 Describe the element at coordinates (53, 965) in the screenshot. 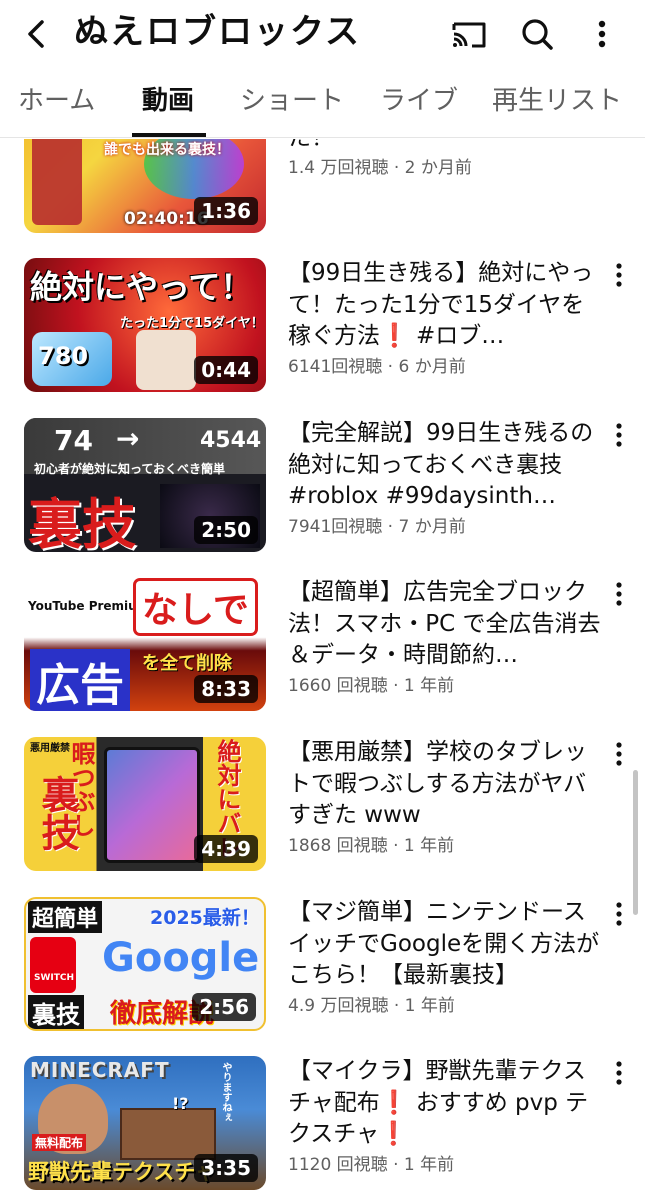

I see `switch-logo` at that location.